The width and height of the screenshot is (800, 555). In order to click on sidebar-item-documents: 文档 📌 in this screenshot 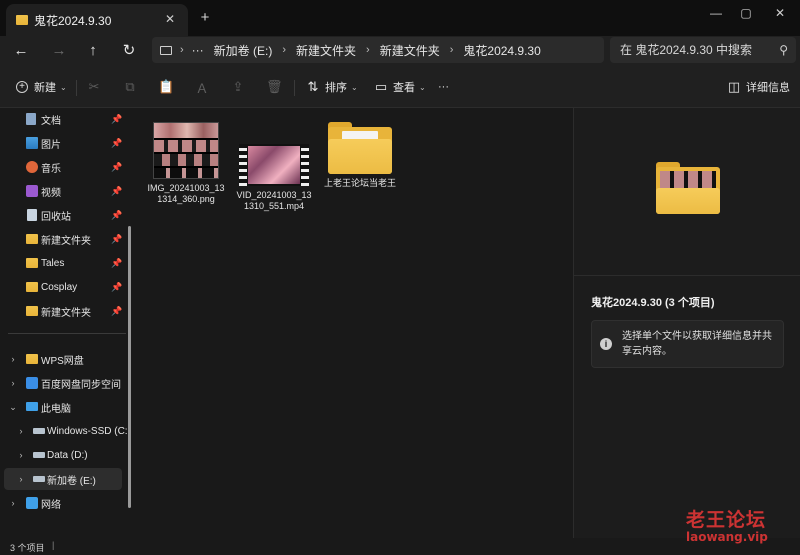, I will do `click(64, 119)`.